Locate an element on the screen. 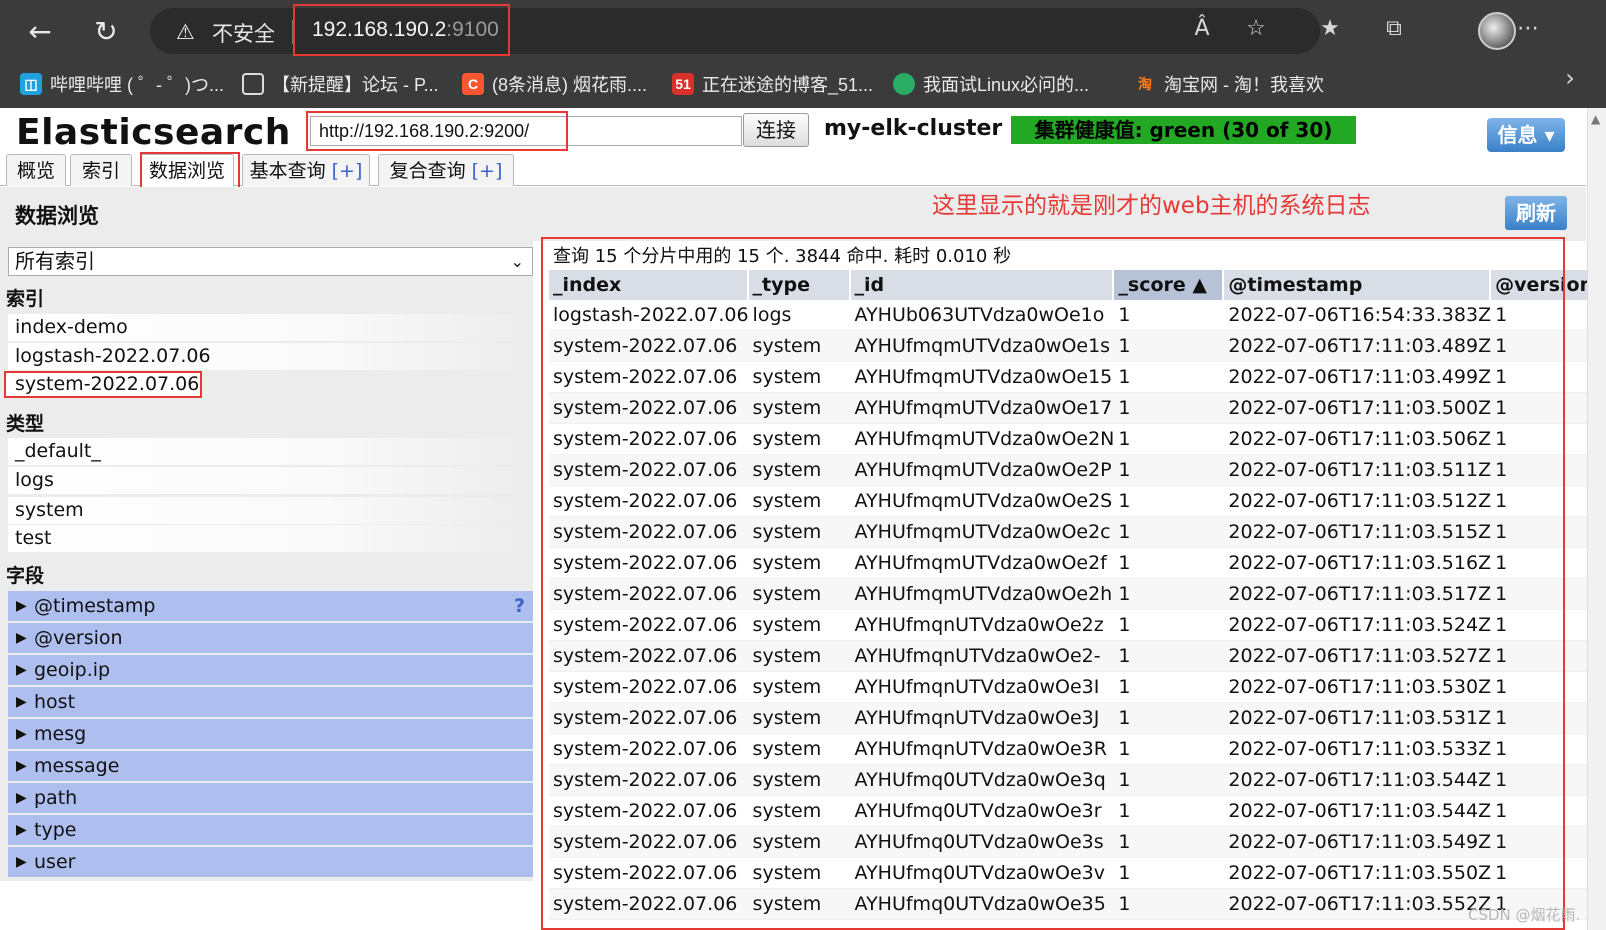  index-select-value: 所有索引 is located at coordinates (55, 261).